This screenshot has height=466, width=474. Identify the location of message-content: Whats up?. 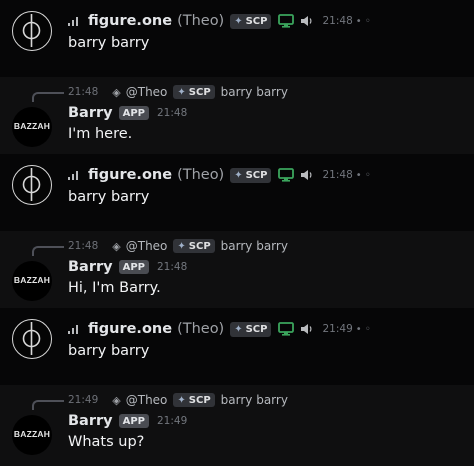
(106, 442).